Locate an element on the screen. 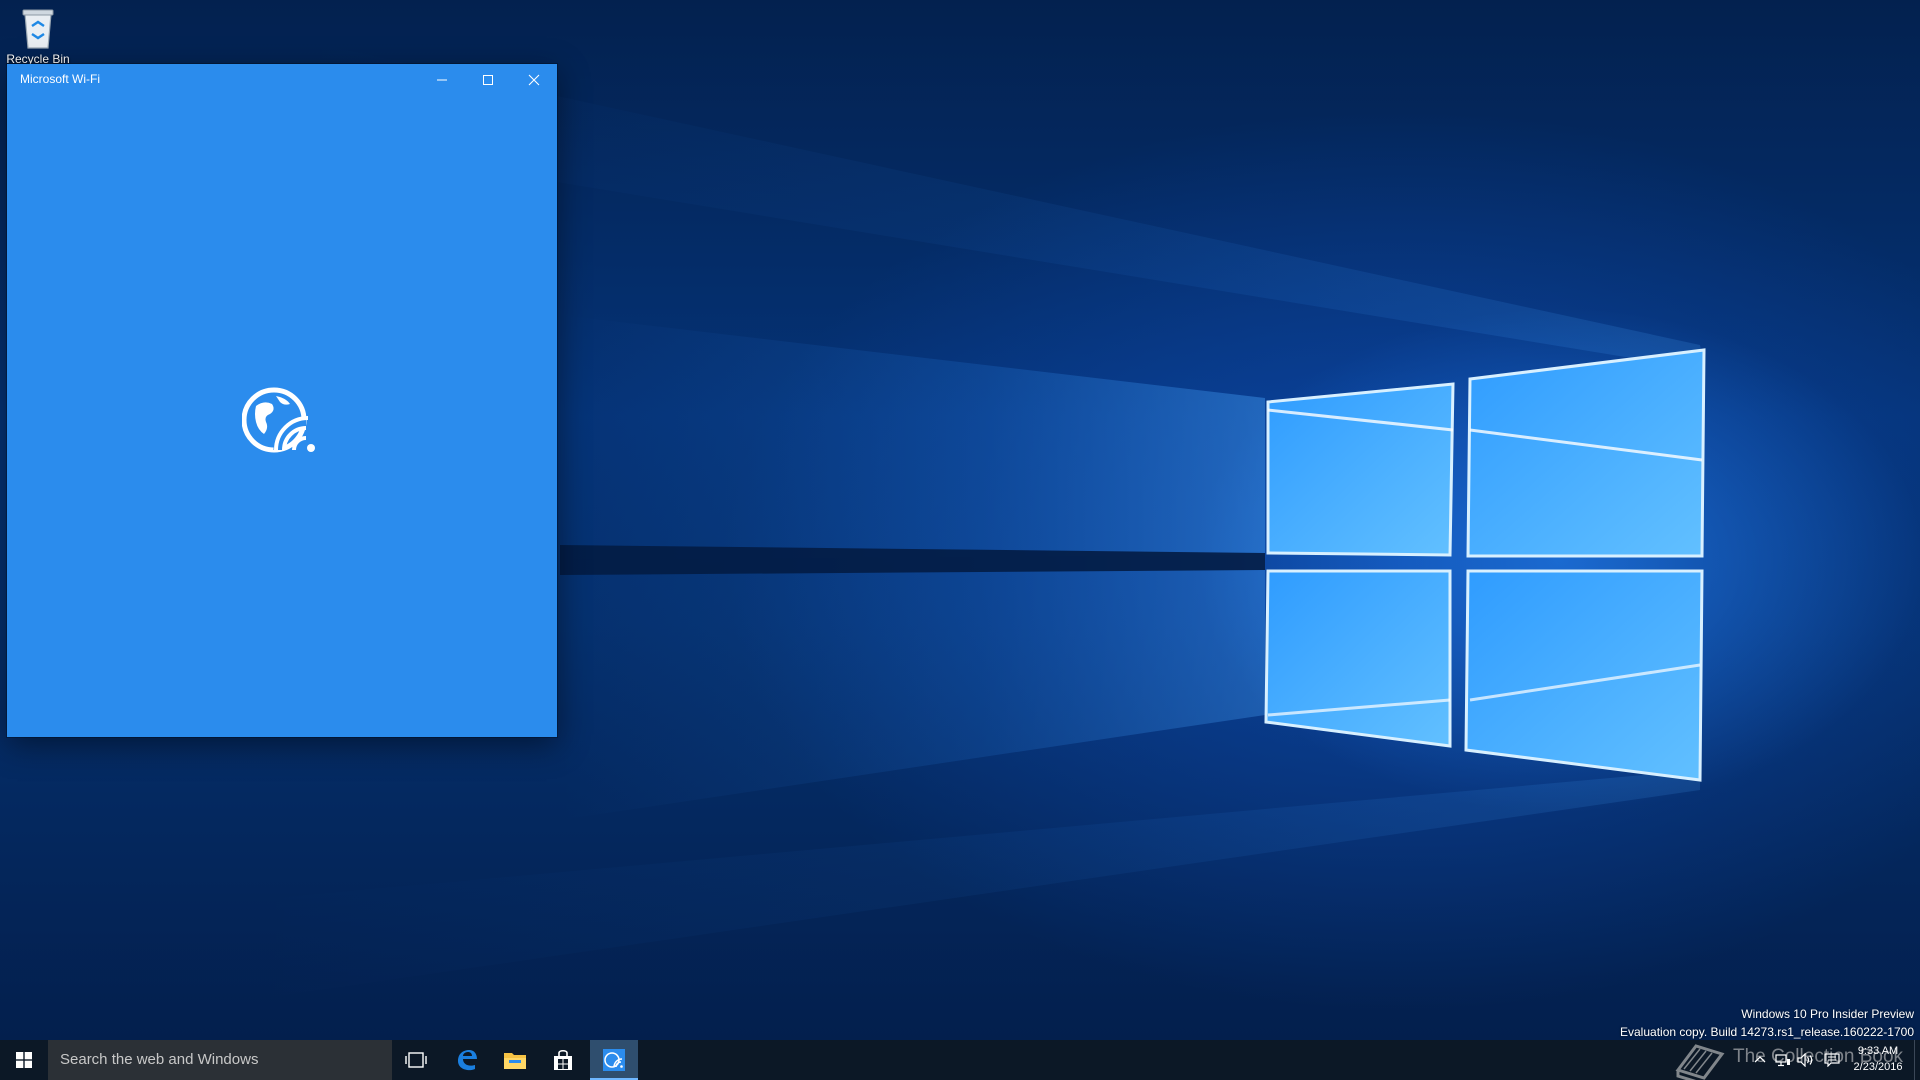 This screenshot has width=1920, height=1080. title-bar: Microsoft Wi-Fi is located at coordinates (282, 80).